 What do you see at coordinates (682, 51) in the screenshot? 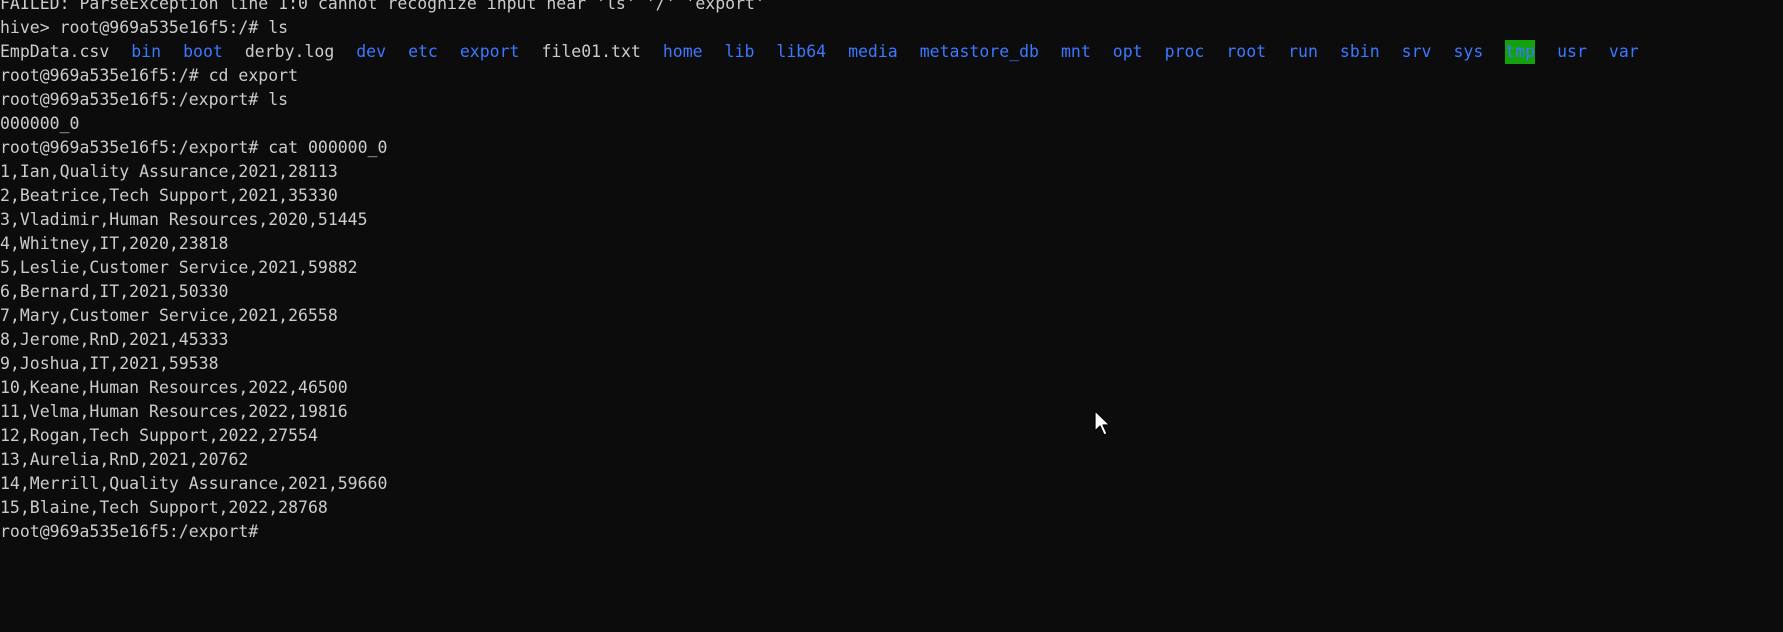
I see `ls-entry-home: home` at bounding box center [682, 51].